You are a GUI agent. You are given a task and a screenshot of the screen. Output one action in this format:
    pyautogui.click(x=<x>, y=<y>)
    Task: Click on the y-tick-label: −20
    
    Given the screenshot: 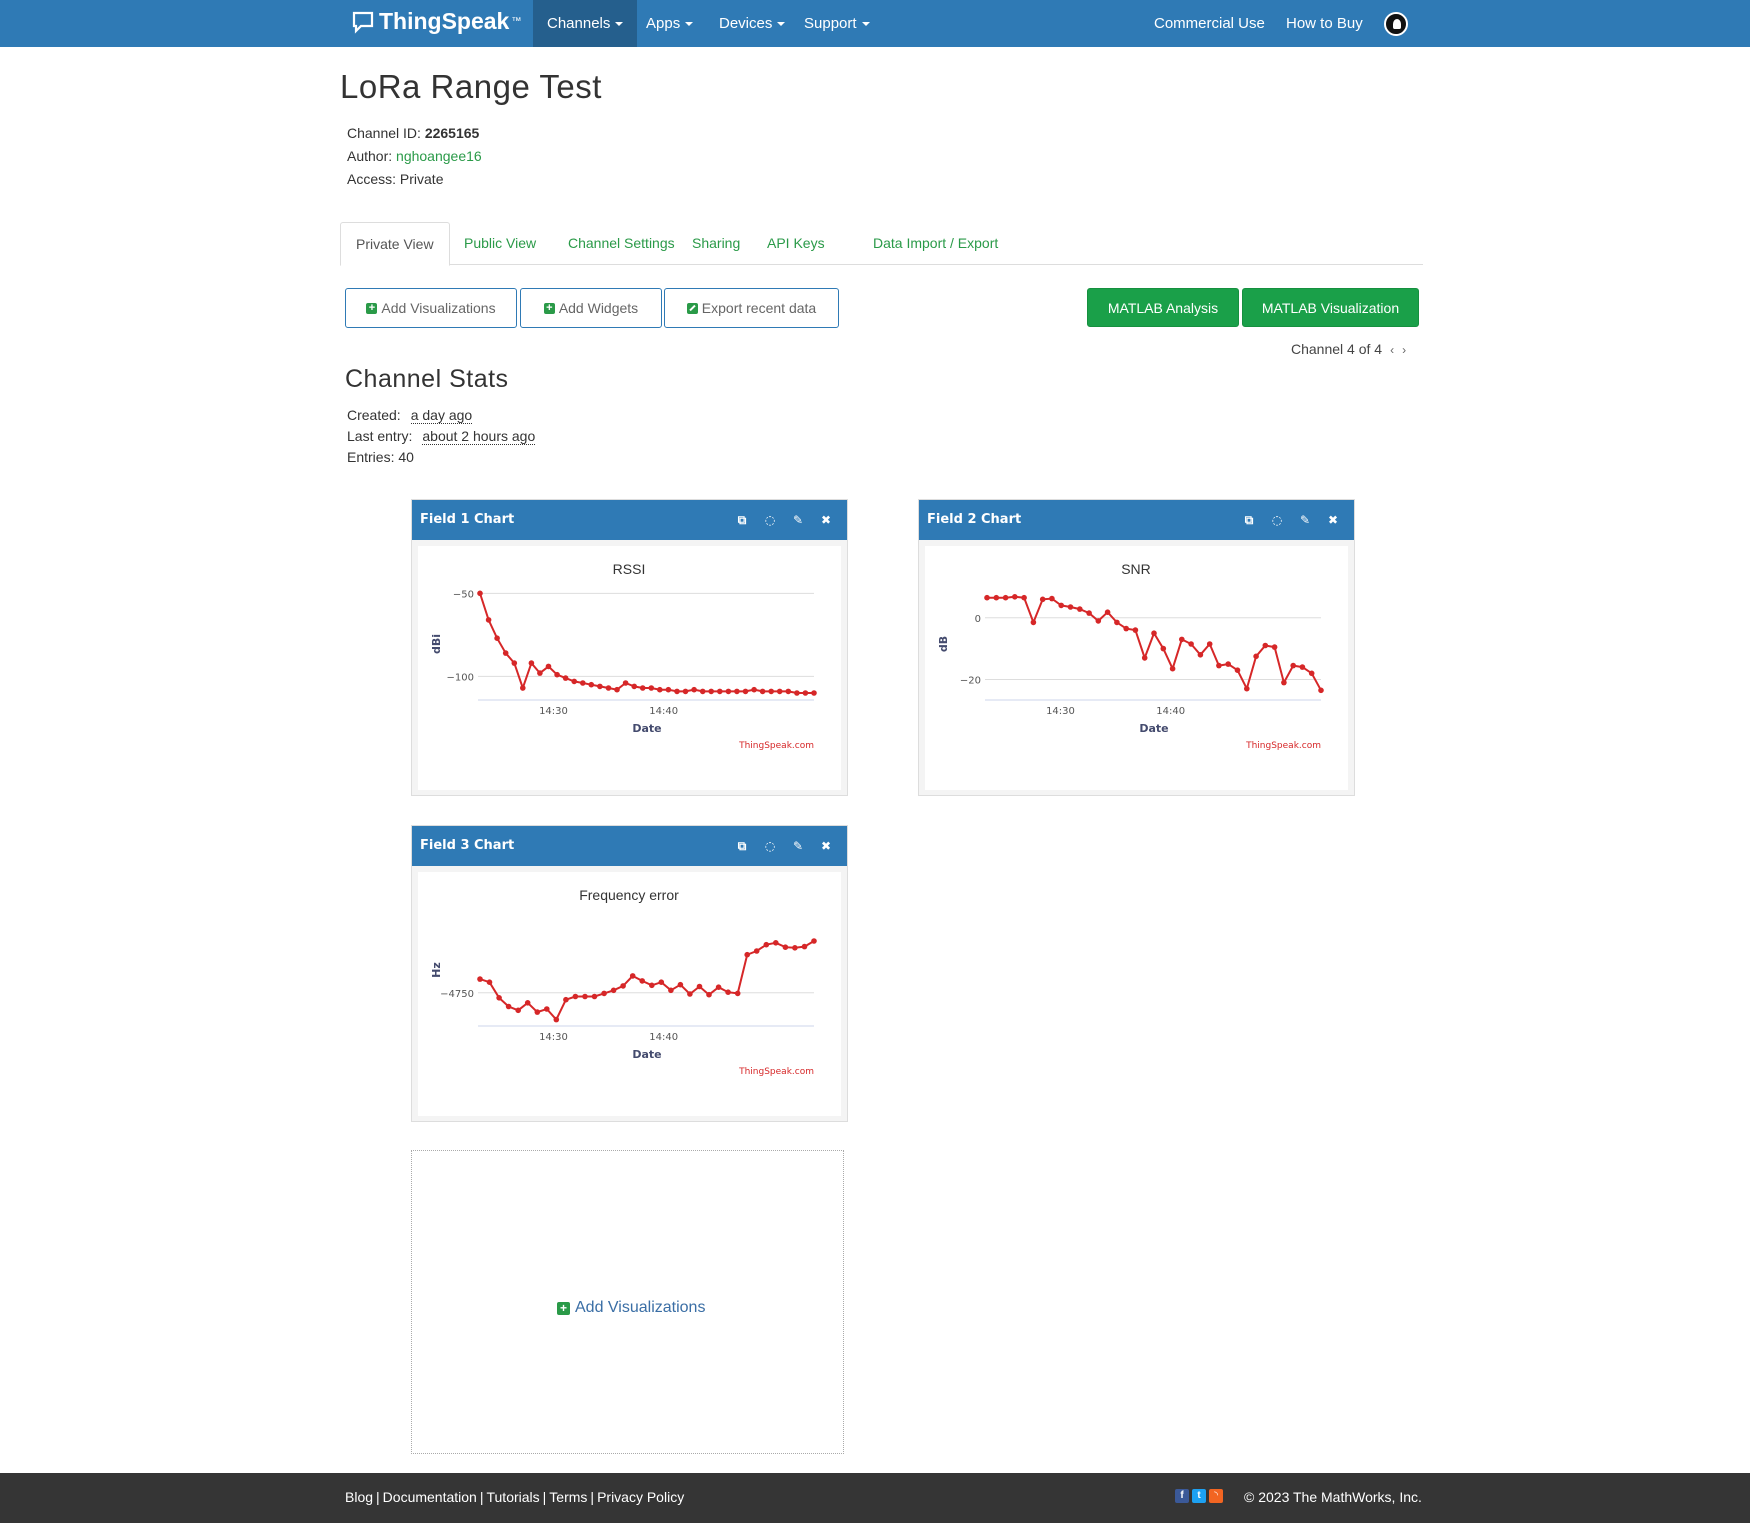 What is the action you would take?
    pyautogui.click(x=970, y=680)
    